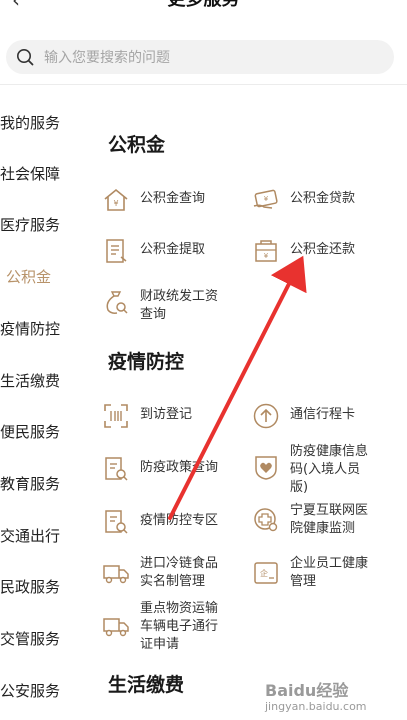 The width and height of the screenshot is (407, 720). I want to click on sidebar-item-public-security: 公安服务, so click(40, 691).